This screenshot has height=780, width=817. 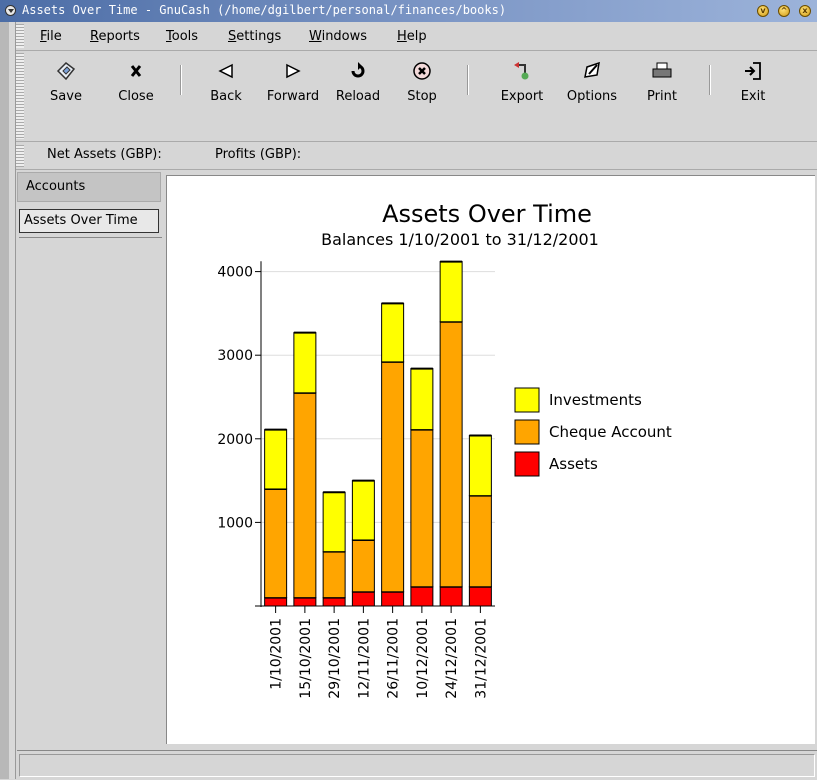 I want to click on exit-button: Exit, so click(x=753, y=81).